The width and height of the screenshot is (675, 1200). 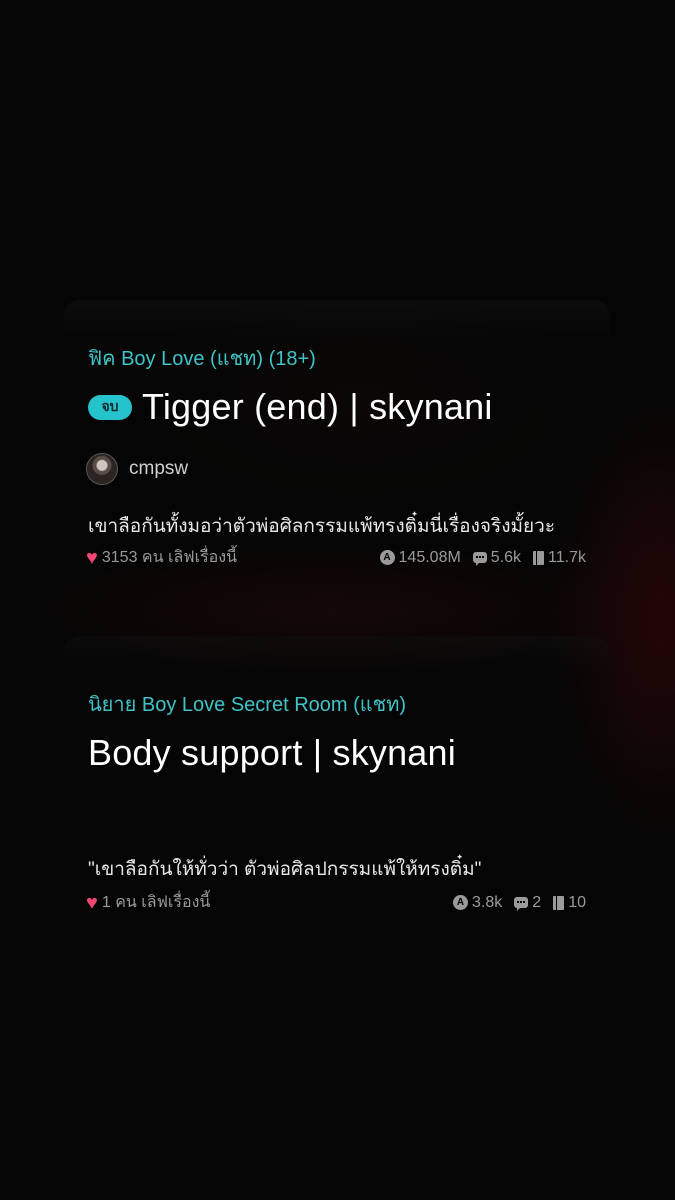 I want to click on author-name: cmpsw, so click(x=158, y=469).